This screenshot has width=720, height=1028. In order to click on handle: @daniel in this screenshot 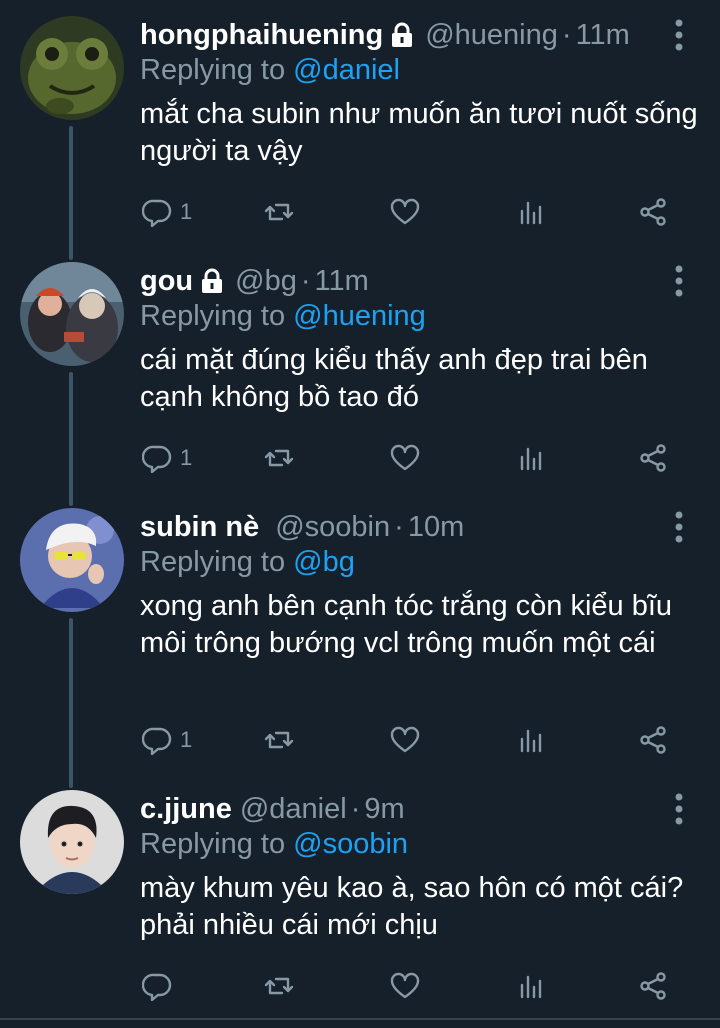, I will do `click(293, 809)`.